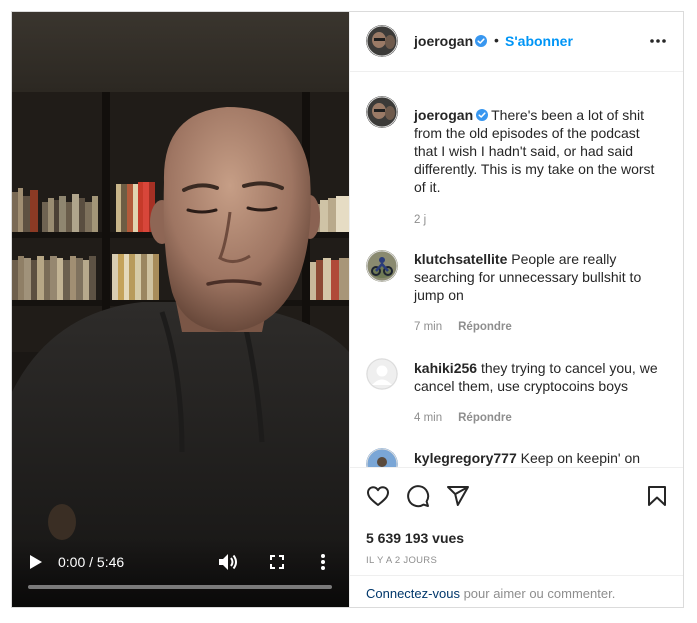 This screenshot has width=697, height=623. Describe the element at coordinates (657, 496) in the screenshot. I see `bookmark-icon` at that location.